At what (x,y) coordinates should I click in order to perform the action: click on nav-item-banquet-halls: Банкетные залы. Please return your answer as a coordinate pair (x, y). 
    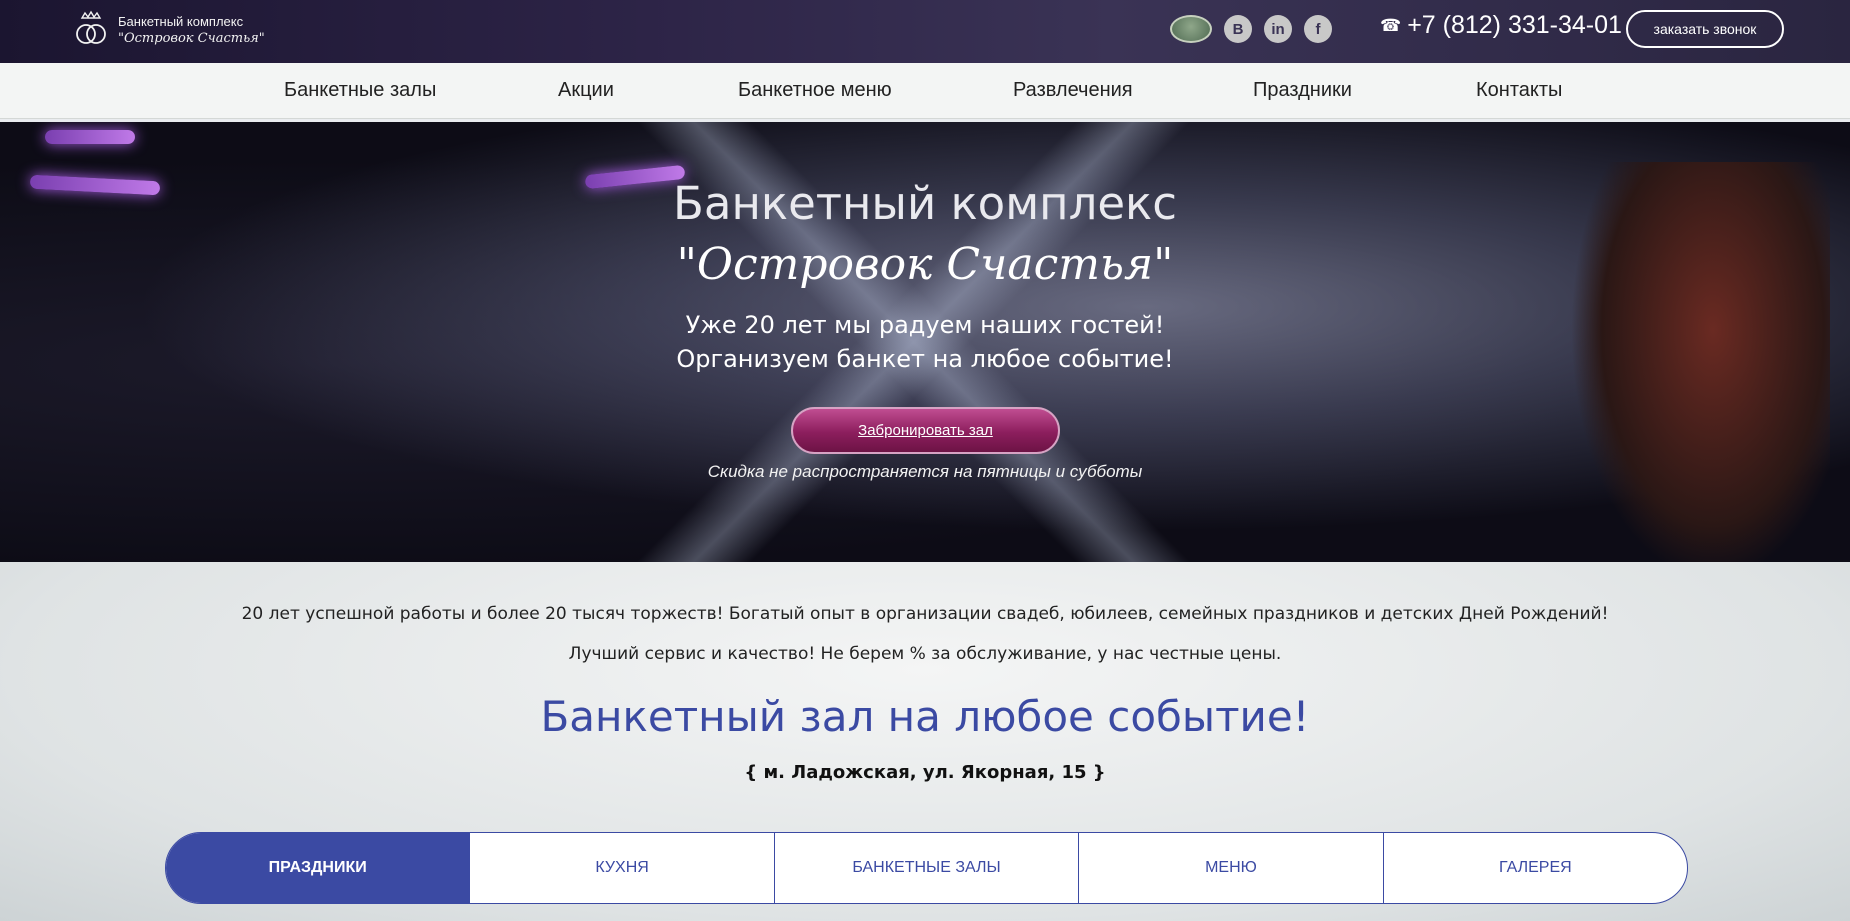
    Looking at the image, I should click on (360, 90).